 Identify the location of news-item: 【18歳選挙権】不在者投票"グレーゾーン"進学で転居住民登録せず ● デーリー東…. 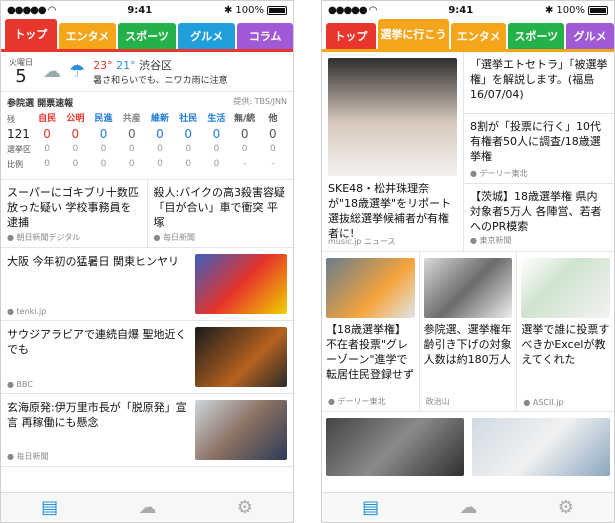
(370, 331).